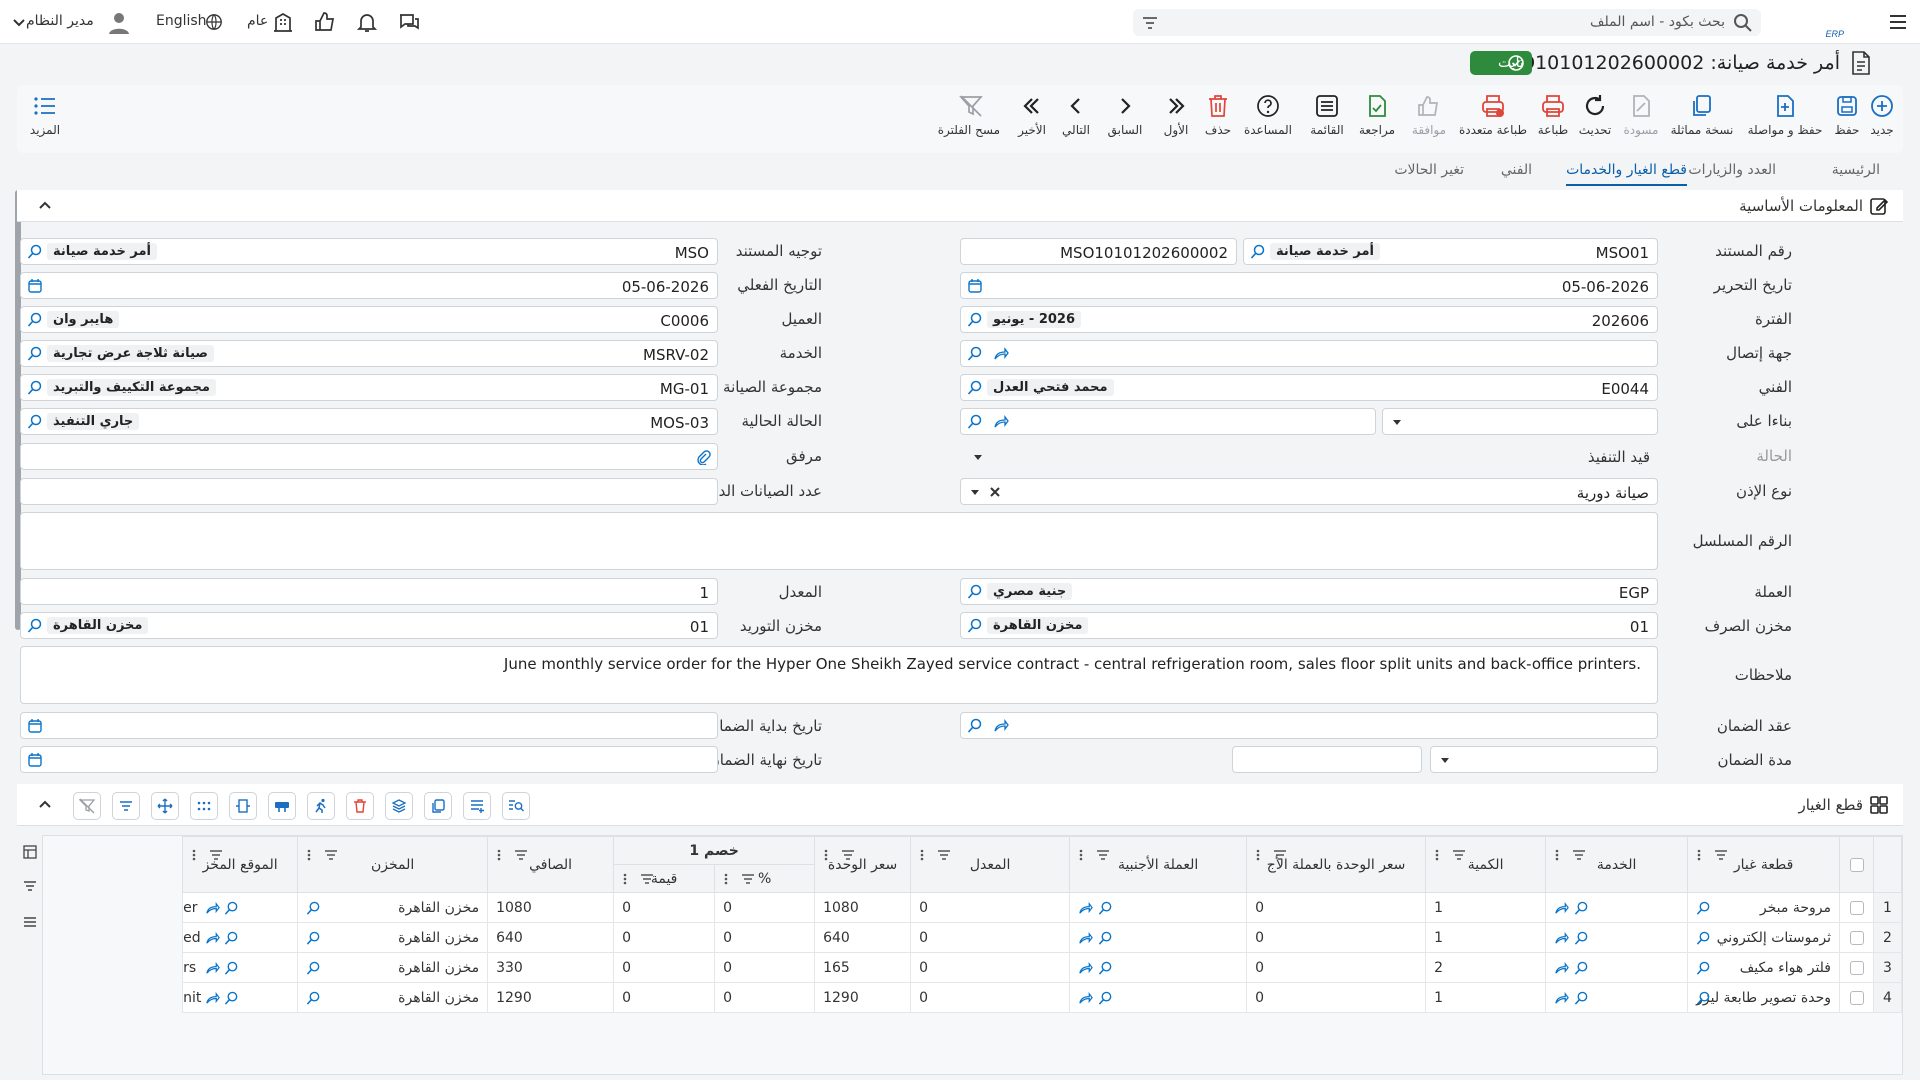  I want to click on grid-resize-button, so click(243, 806).